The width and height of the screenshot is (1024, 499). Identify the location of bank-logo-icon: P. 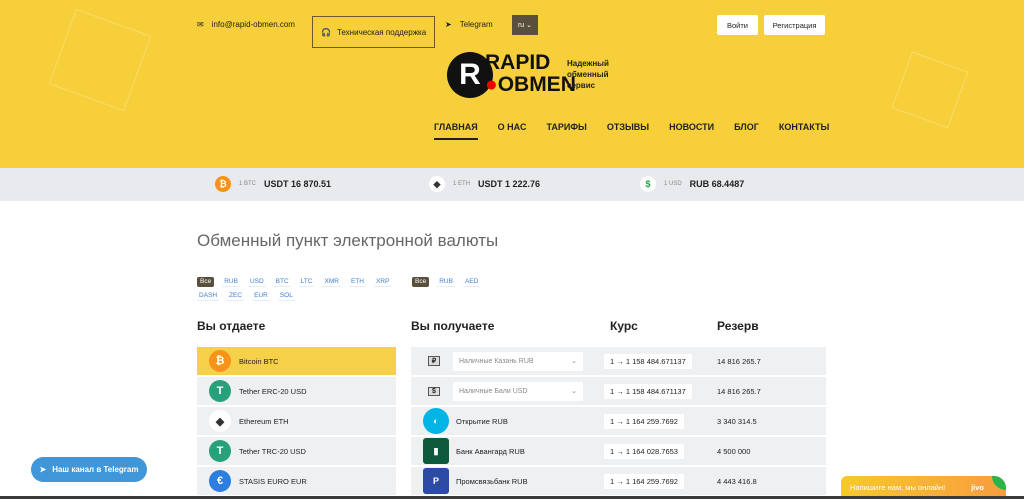
(436, 481).